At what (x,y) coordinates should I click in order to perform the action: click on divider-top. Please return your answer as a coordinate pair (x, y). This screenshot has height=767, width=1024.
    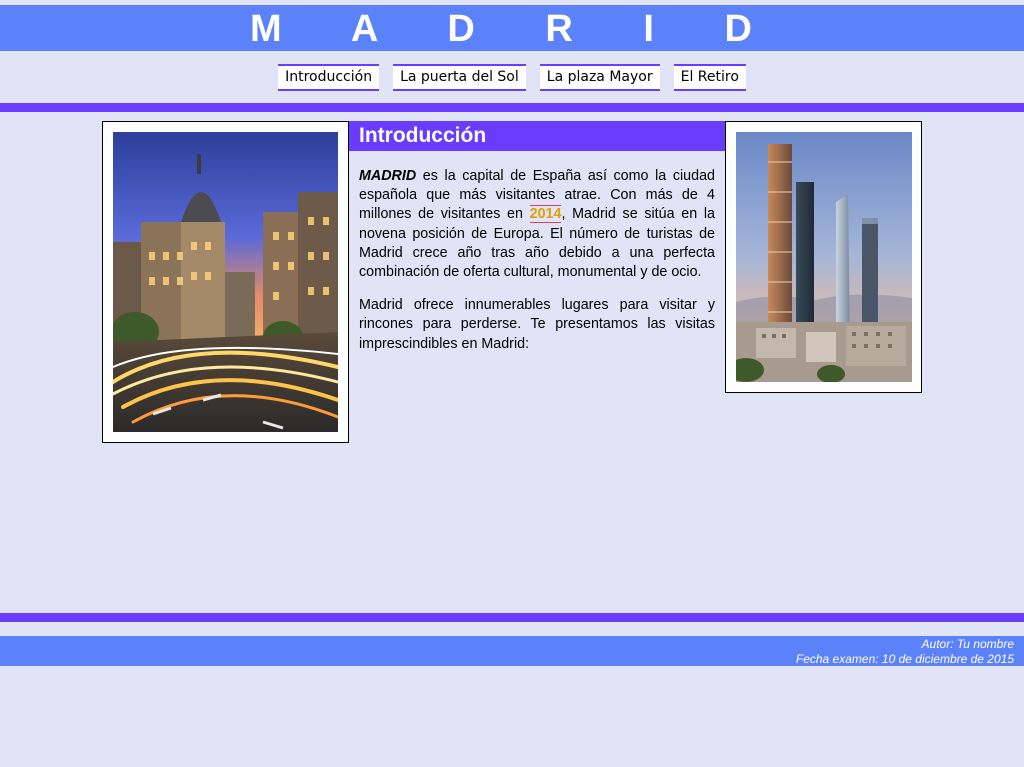
    Looking at the image, I should click on (512, 107).